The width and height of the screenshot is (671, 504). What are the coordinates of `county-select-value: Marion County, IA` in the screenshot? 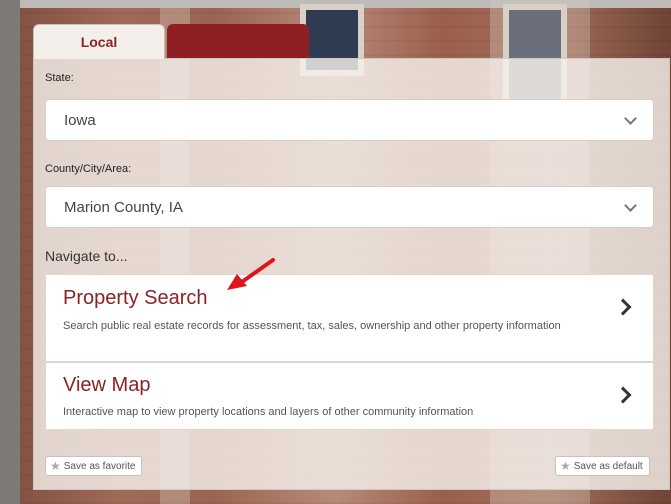 It's located at (123, 207).